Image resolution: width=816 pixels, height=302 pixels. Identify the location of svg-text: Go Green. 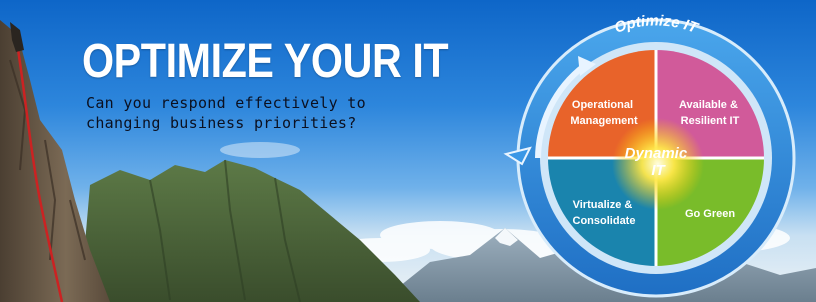
(710, 214).